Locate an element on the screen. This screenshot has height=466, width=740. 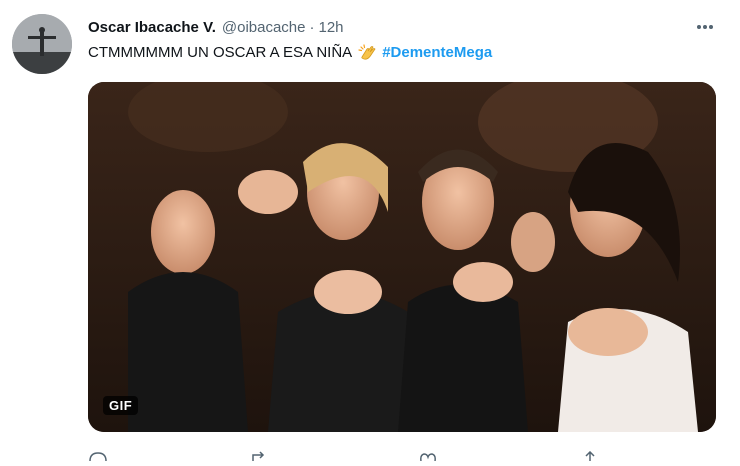
tweet-header: Oscar Ibacache V. @oibacache · 12h is located at coordinates (216, 27).